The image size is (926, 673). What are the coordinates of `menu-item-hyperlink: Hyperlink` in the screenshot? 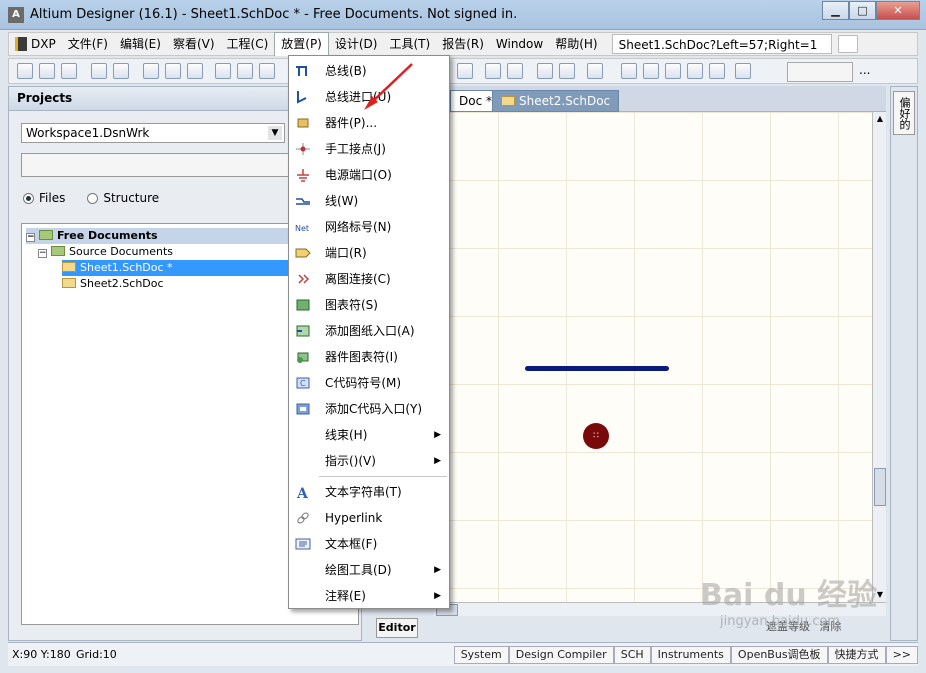 It's located at (369, 518).